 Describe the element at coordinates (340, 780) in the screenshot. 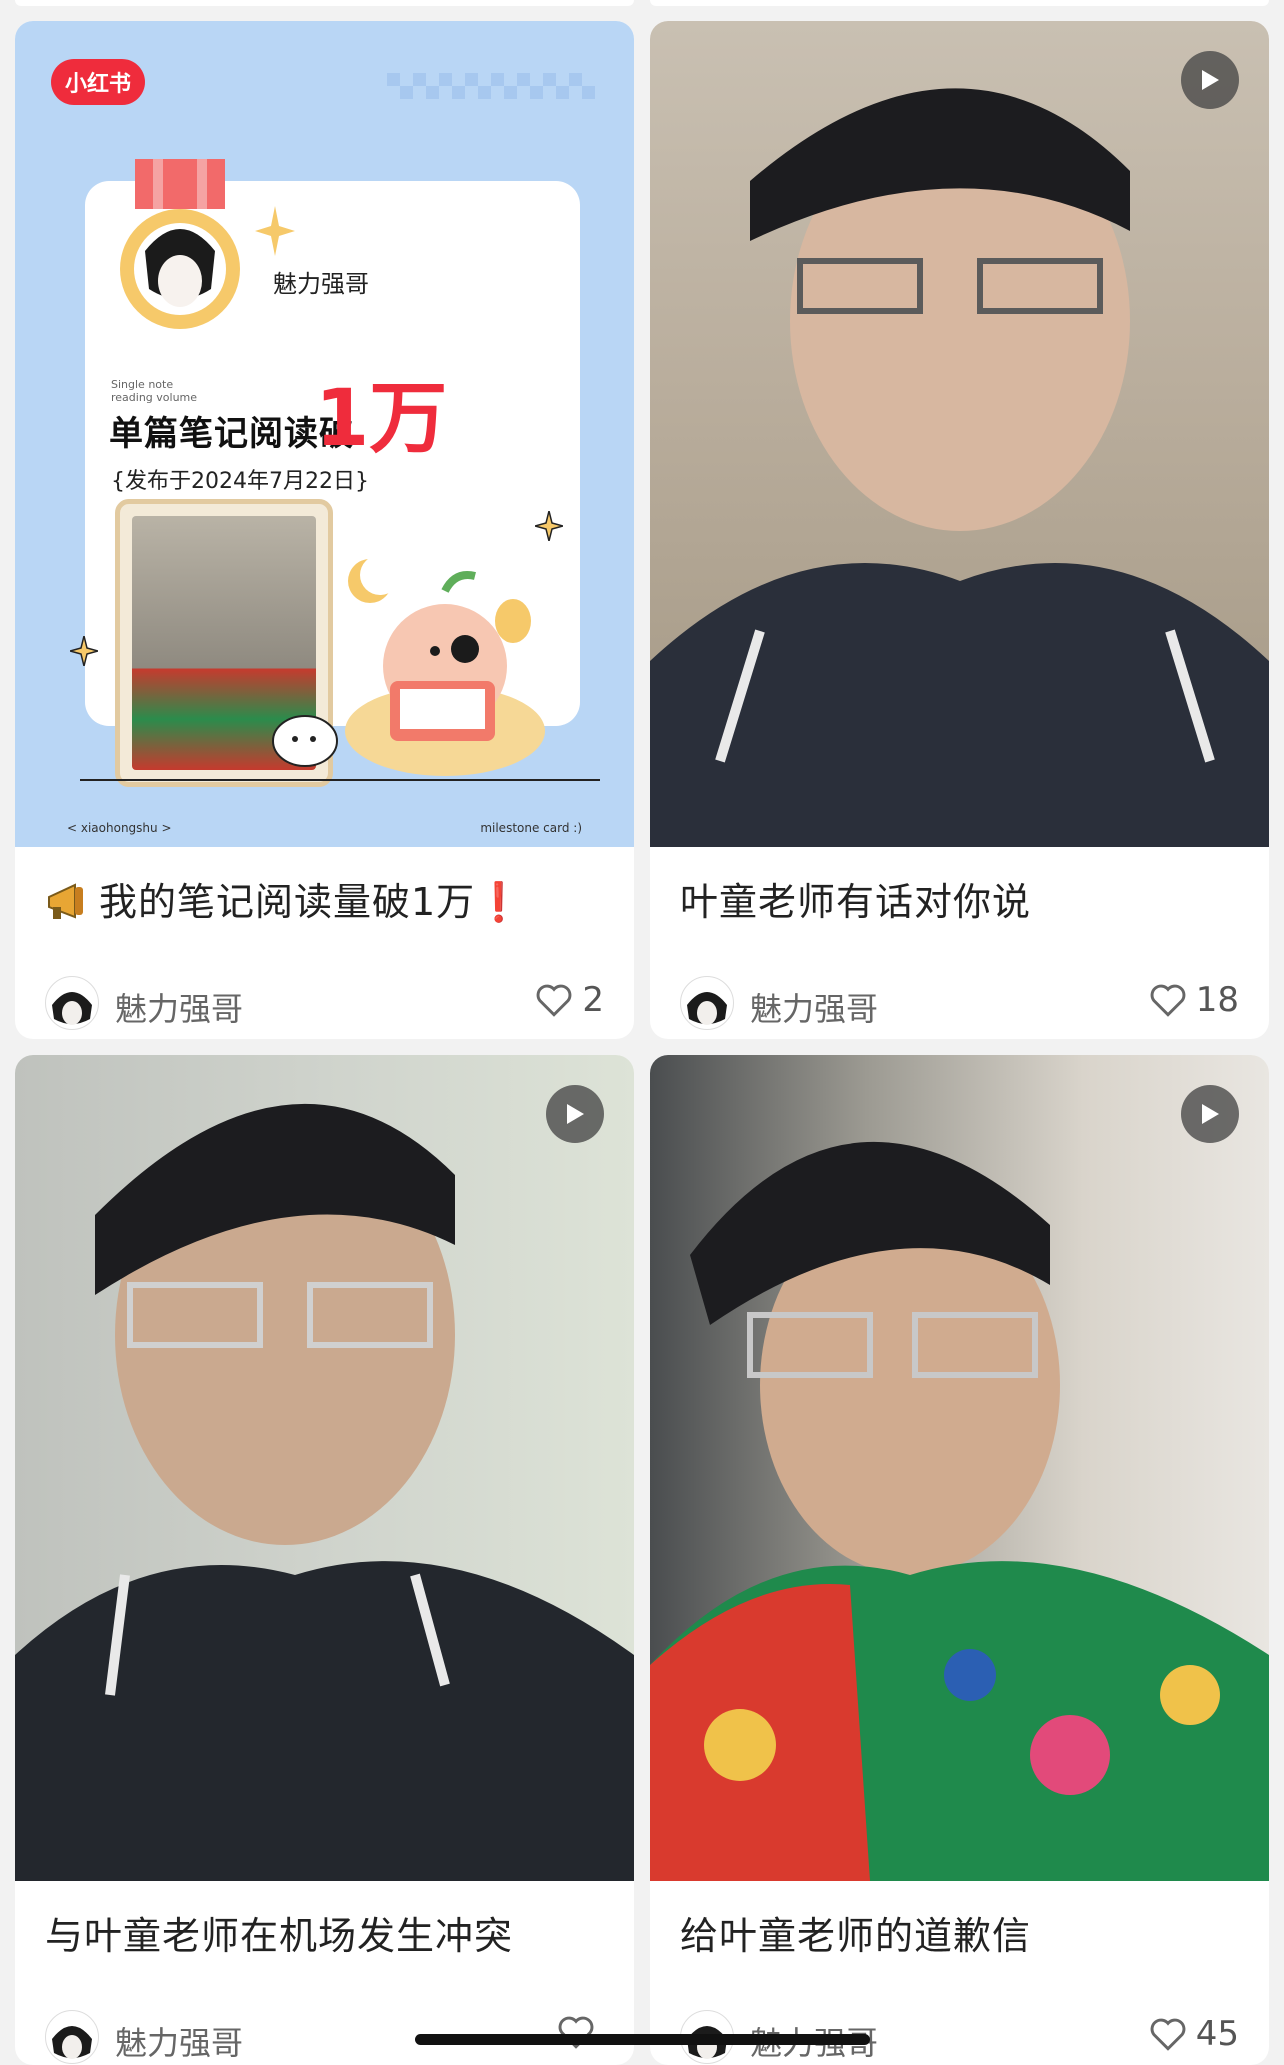

I see `milestone-baseline` at that location.